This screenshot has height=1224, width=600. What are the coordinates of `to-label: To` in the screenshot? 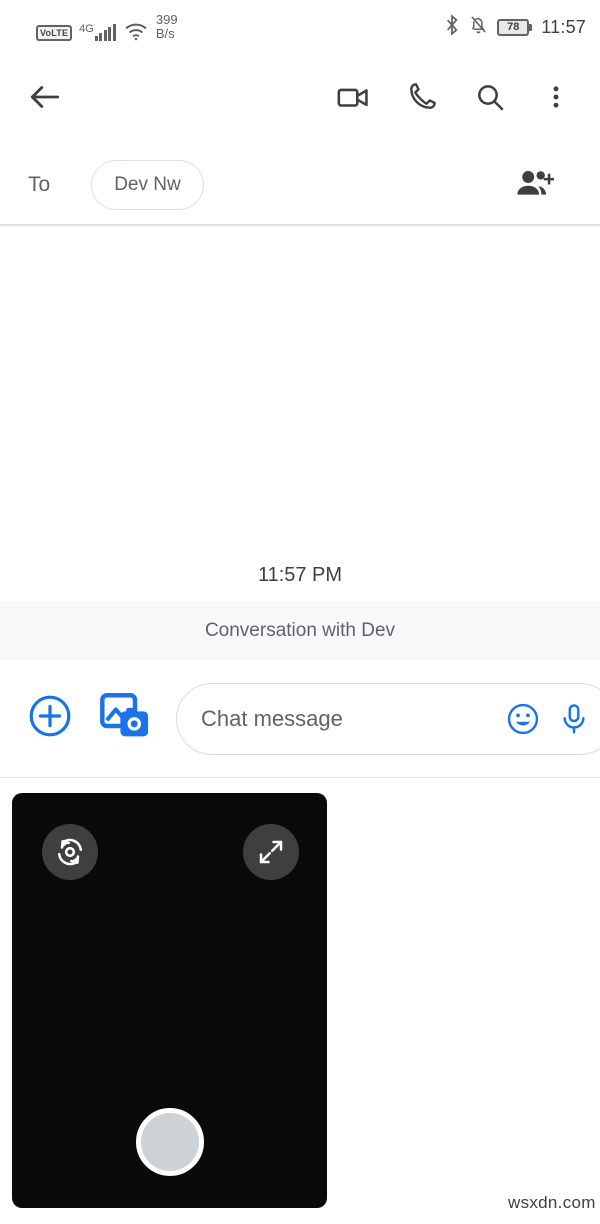 It's located at (39, 184).